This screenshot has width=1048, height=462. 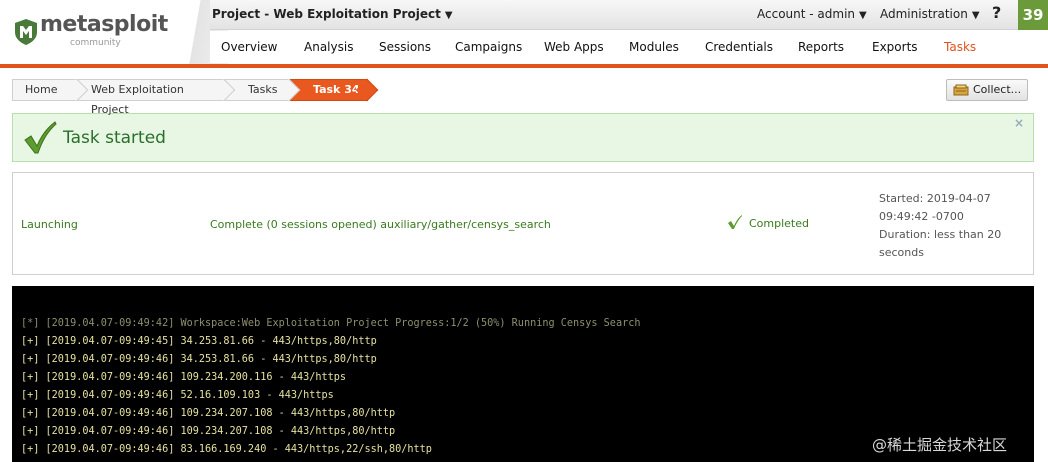 What do you see at coordinates (1019, 123) in the screenshot?
I see `close-icon: ×` at bounding box center [1019, 123].